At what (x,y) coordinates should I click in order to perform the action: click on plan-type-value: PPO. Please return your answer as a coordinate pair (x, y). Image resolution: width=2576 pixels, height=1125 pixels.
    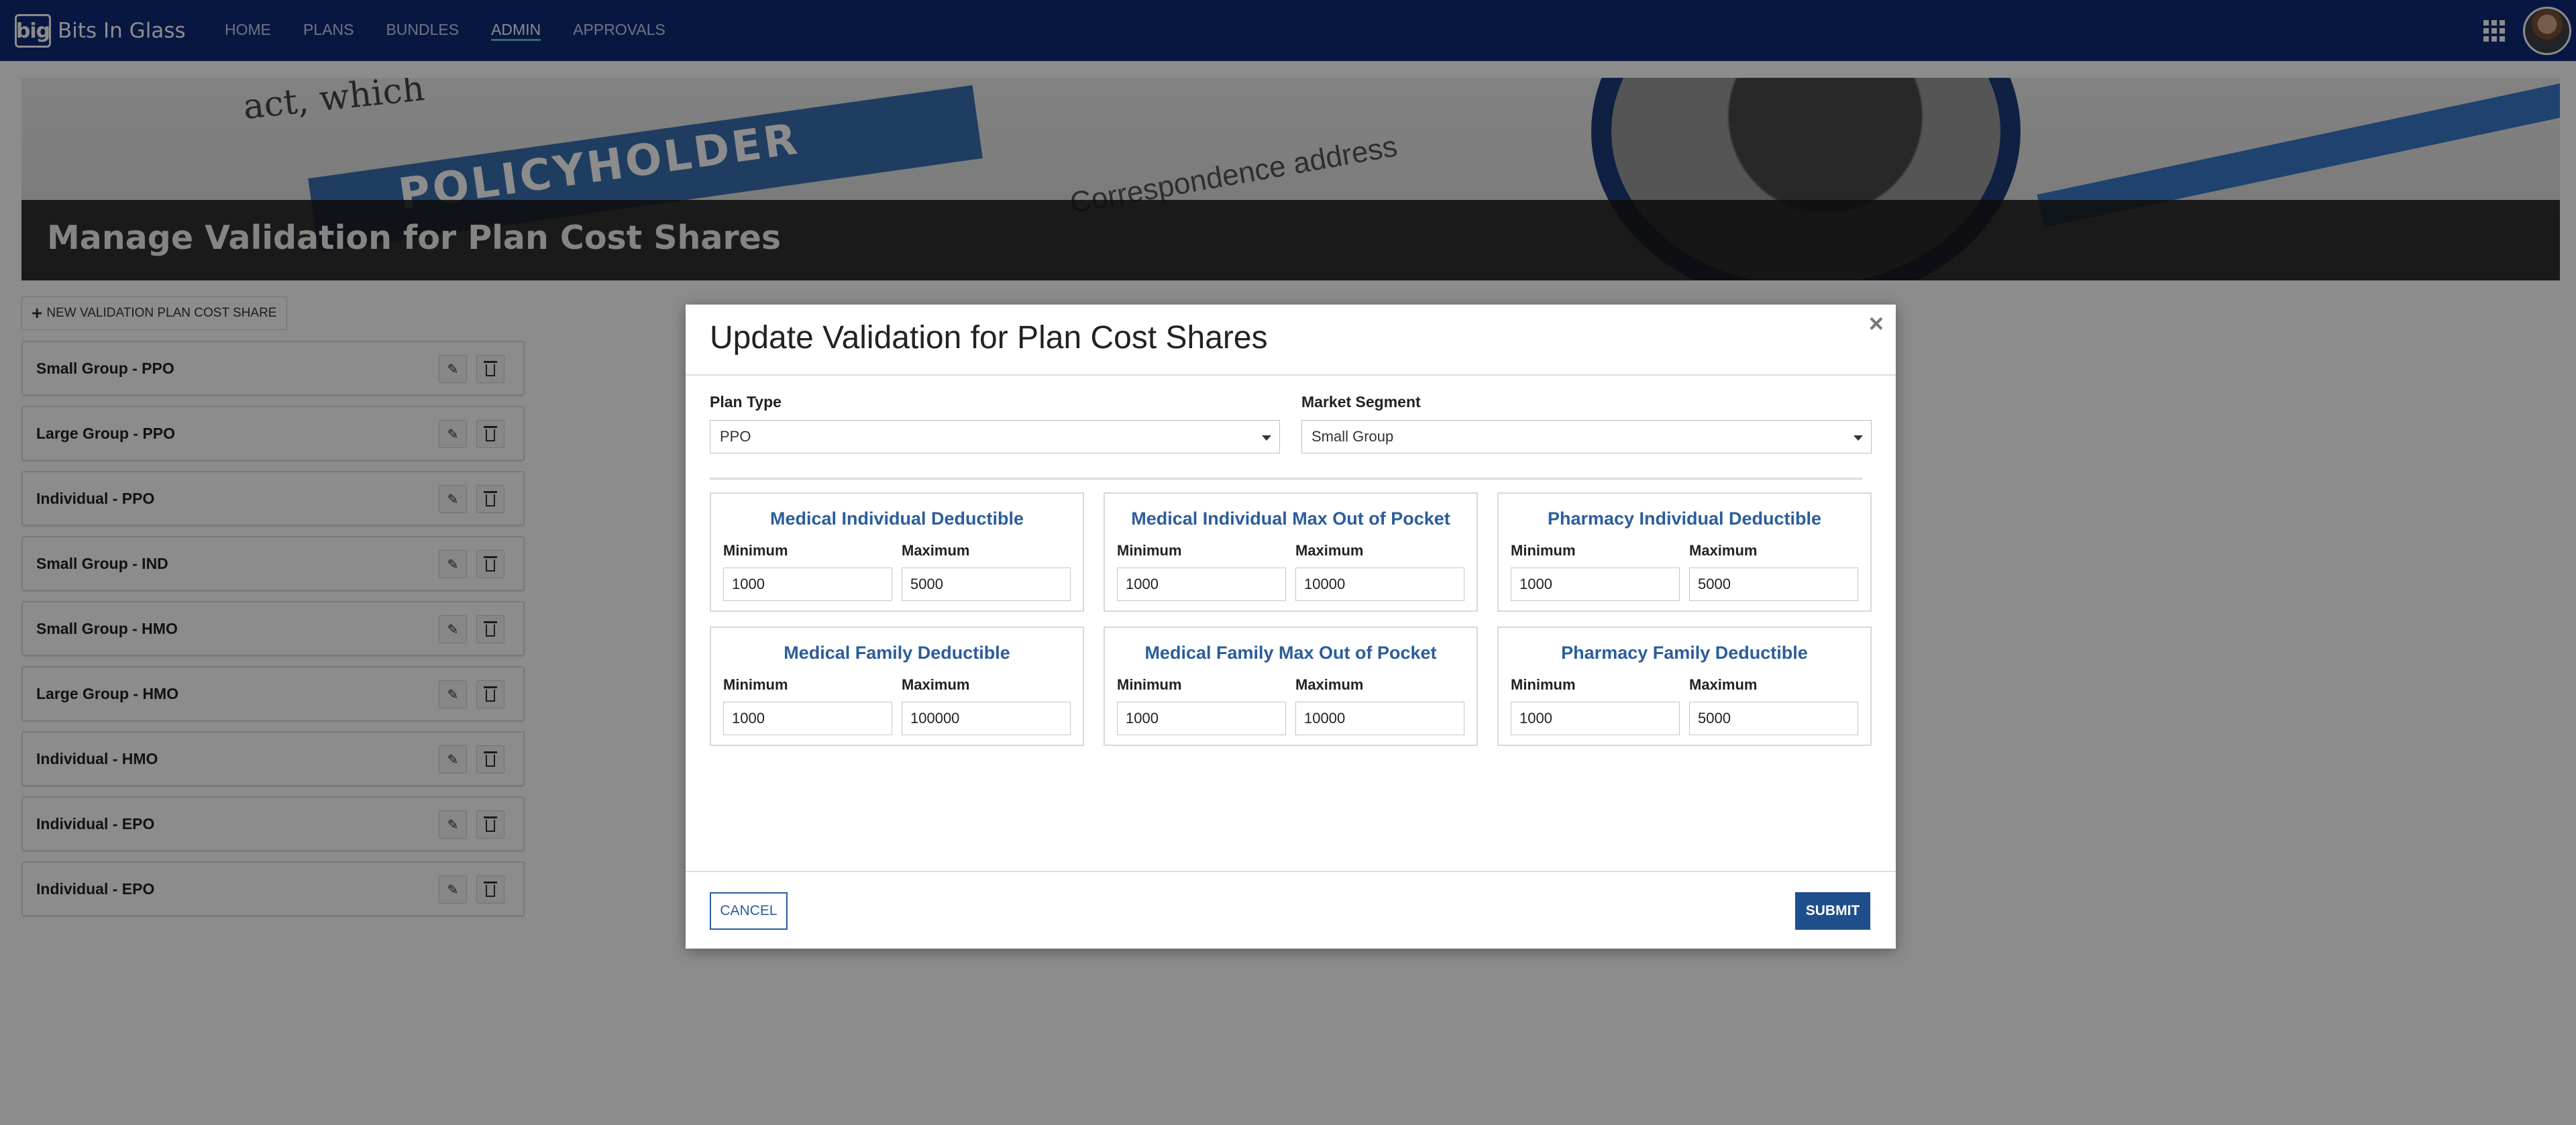
    Looking at the image, I should click on (735, 436).